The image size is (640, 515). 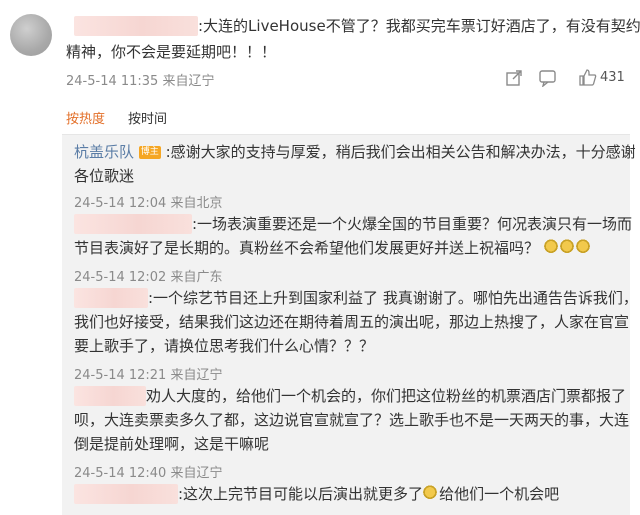 I want to click on reply-text-line: 各位歌迷, so click(x=104, y=176).